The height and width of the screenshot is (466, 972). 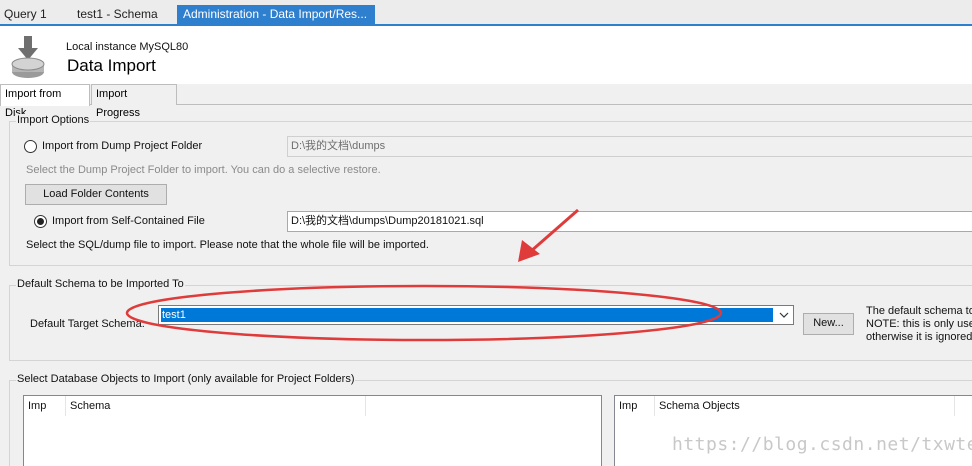 What do you see at coordinates (122, 146) in the screenshot?
I see `dump-folder-label: Import from Dump Project Folder` at bounding box center [122, 146].